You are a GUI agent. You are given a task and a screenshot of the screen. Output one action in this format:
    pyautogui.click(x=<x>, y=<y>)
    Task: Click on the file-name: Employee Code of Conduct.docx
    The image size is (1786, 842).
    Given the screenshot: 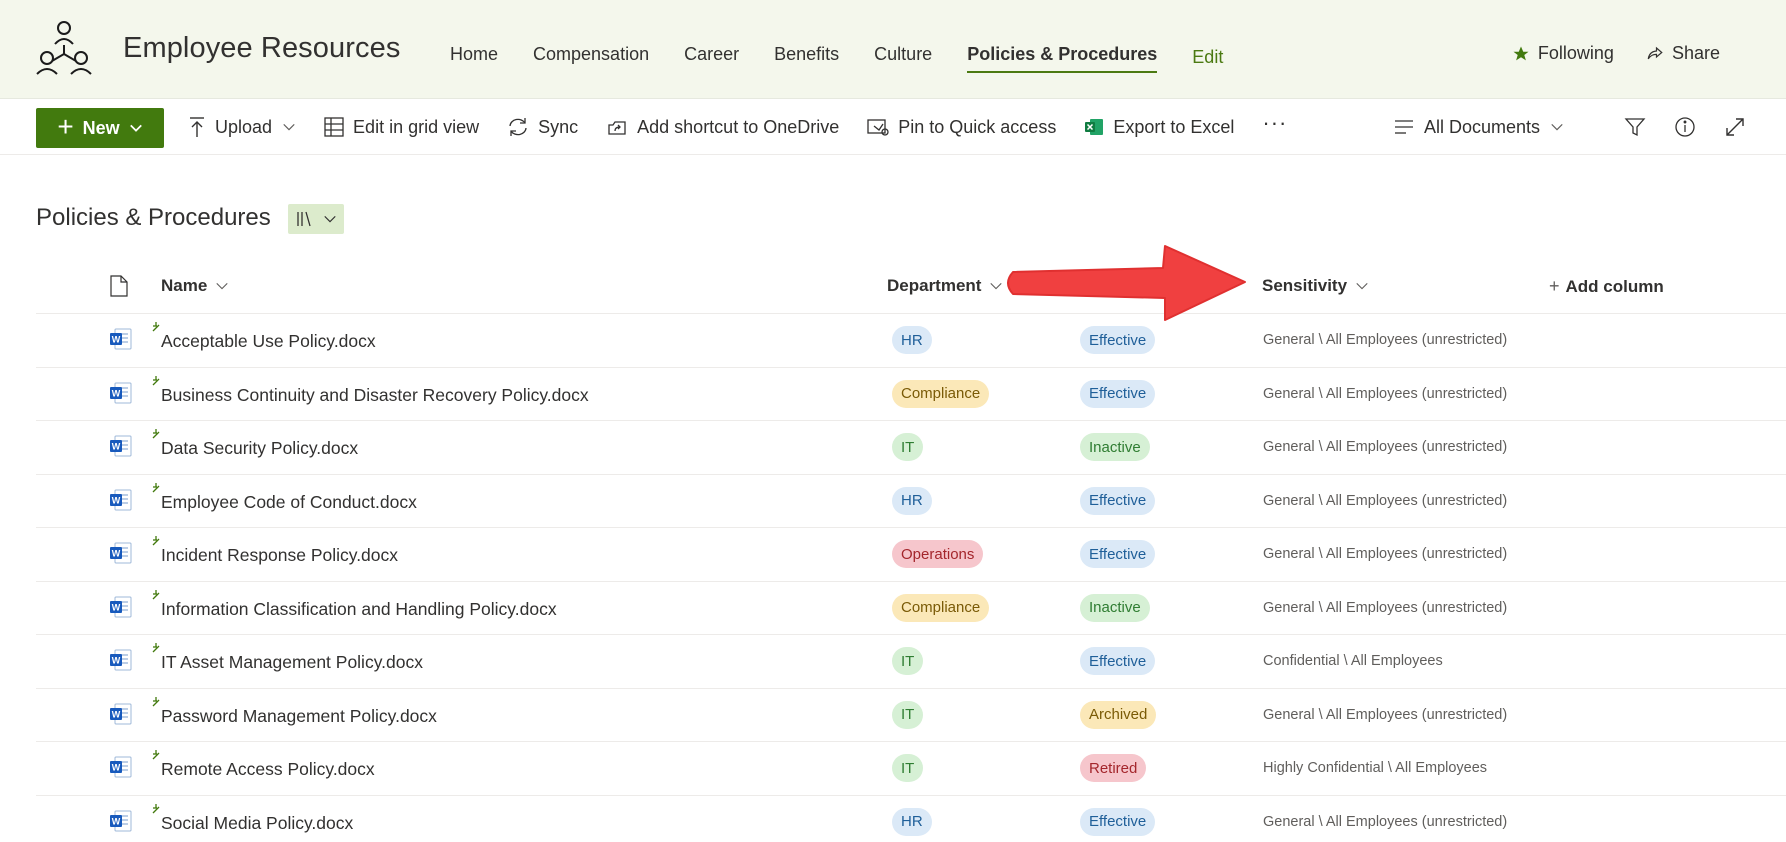 What is the action you would take?
    pyautogui.click(x=289, y=502)
    